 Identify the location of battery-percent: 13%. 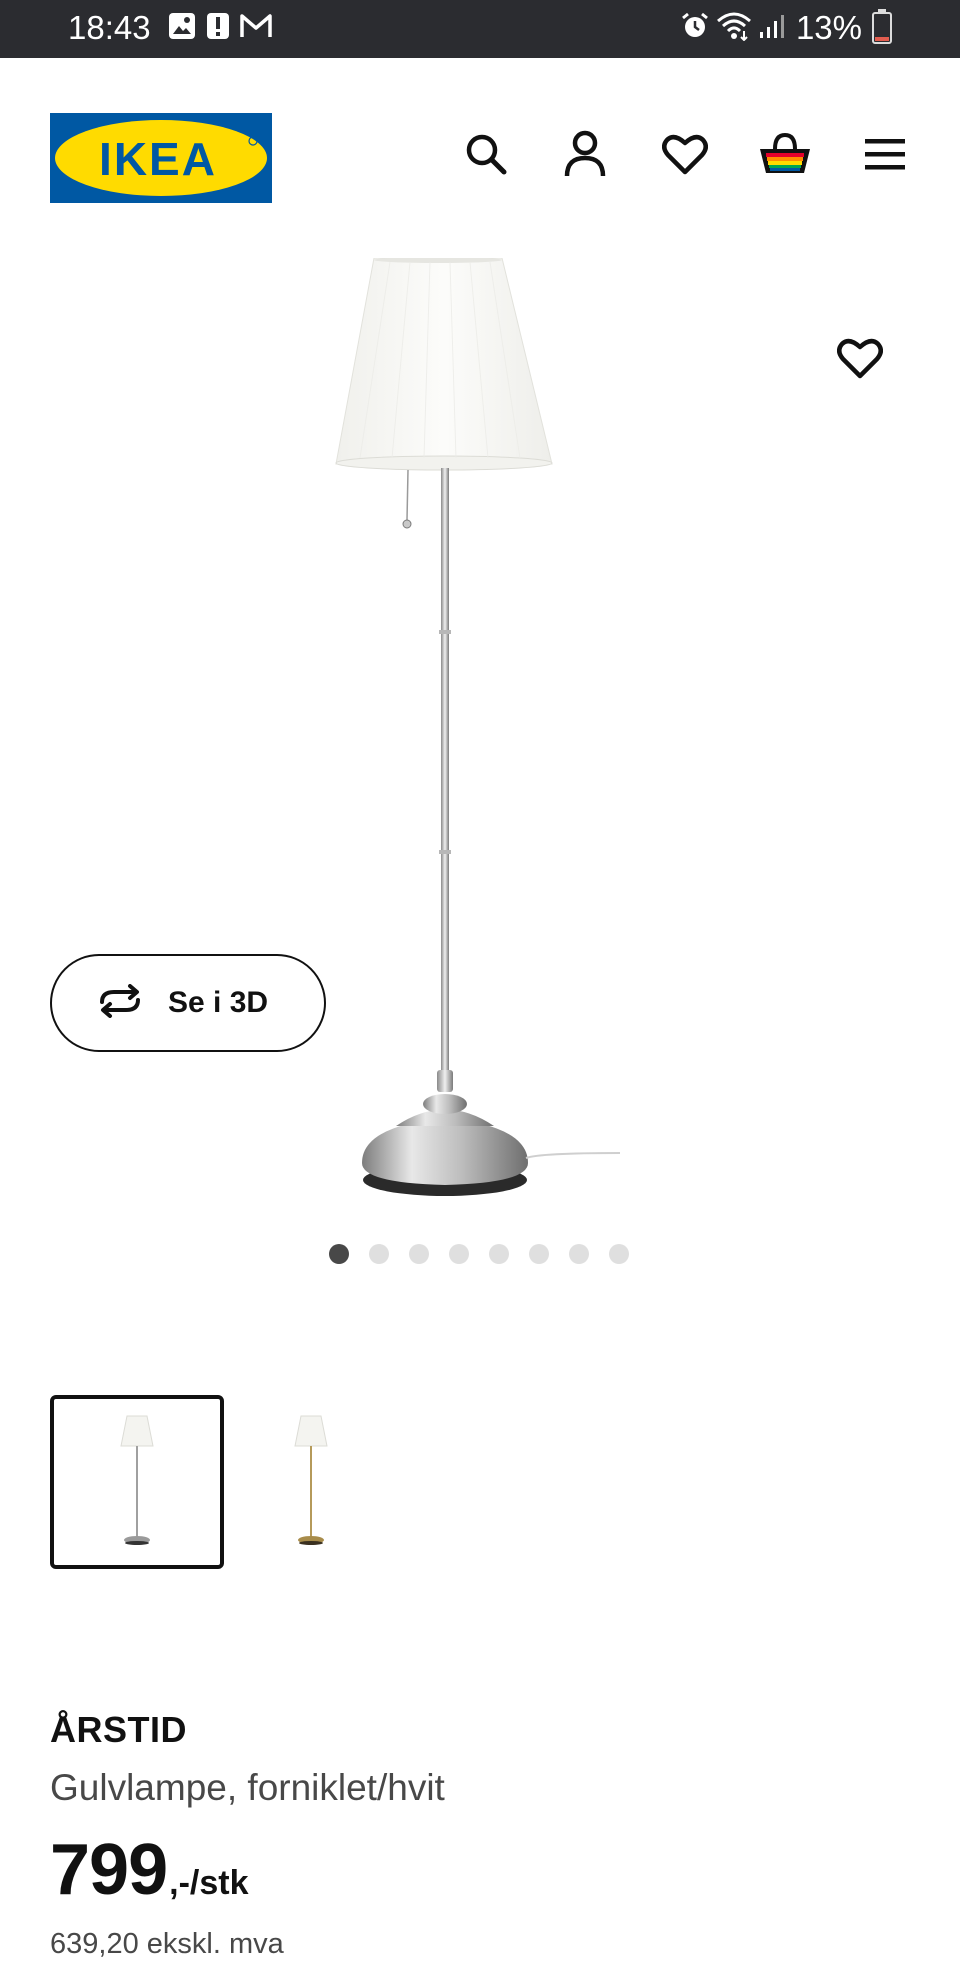
(828, 27).